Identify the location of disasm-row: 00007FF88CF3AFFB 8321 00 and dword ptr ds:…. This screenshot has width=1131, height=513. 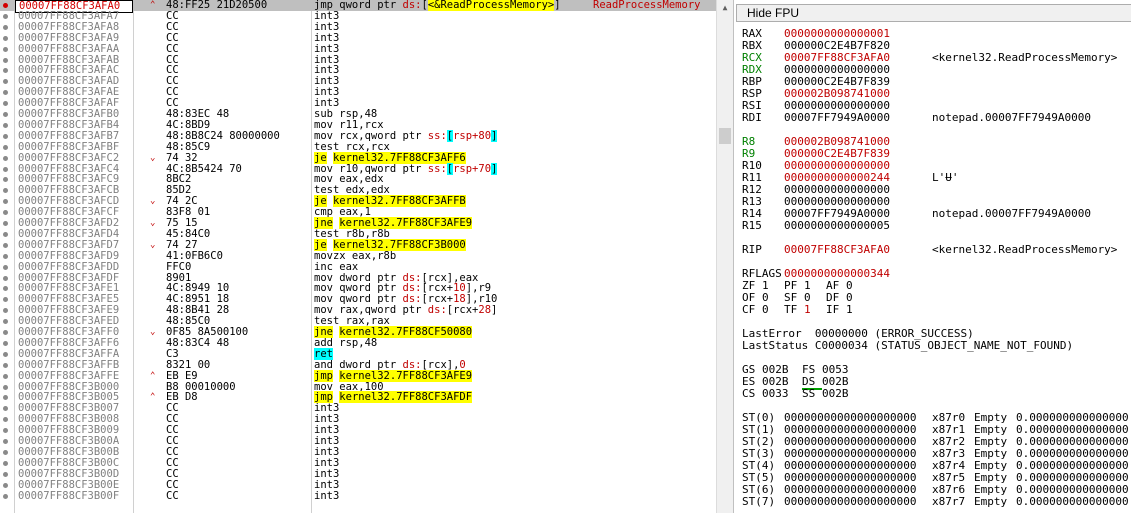
(358, 365).